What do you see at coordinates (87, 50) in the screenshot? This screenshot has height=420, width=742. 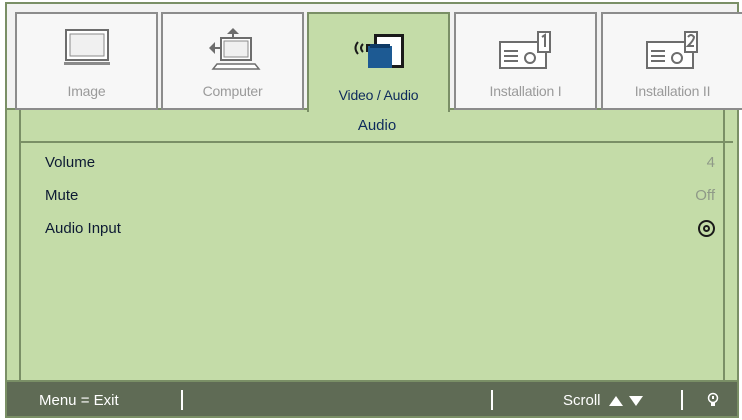 I see `monitor-icon` at bounding box center [87, 50].